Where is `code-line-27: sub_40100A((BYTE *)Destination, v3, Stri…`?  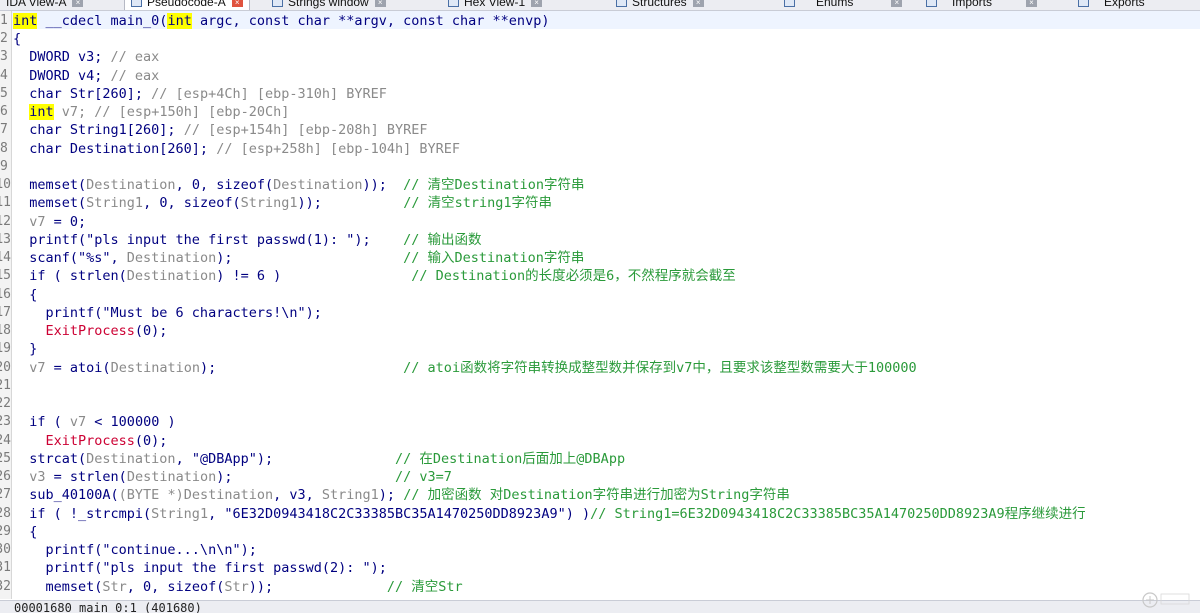 code-line-27: sub_40100A((BYTE *)Destination, v3, Stri… is located at coordinates (401, 495).